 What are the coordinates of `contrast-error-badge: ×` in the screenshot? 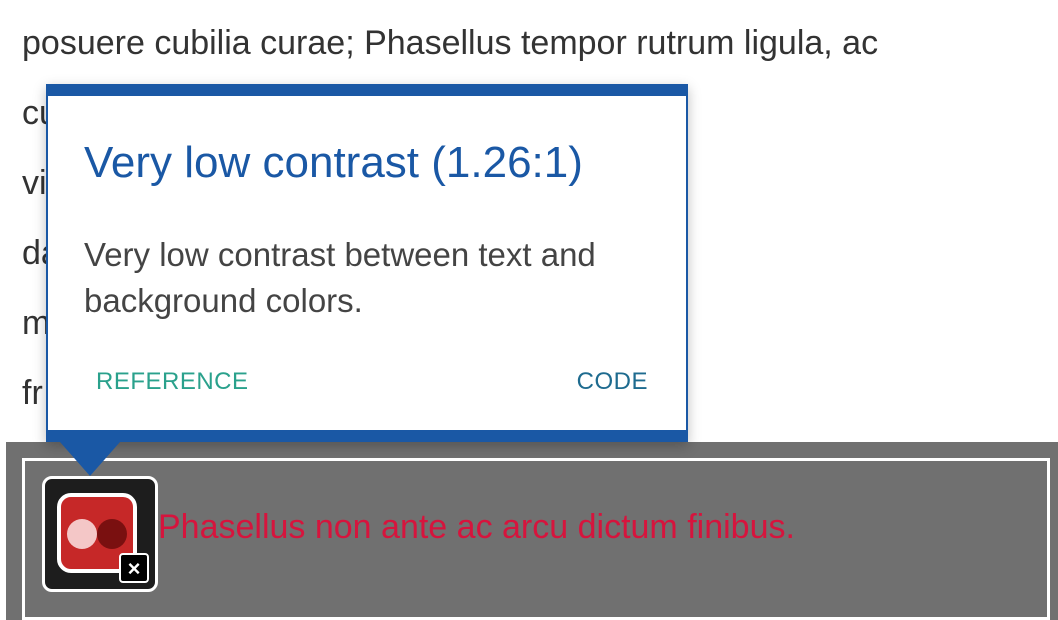 It's located at (100, 534).